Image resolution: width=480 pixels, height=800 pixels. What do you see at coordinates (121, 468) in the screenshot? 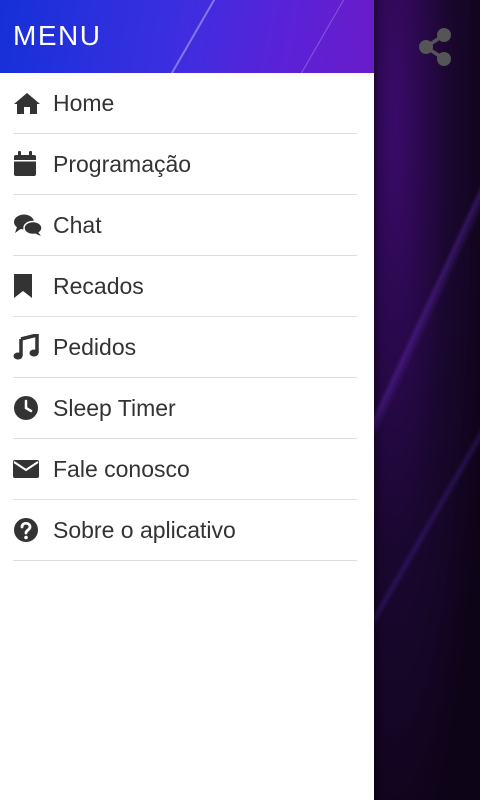
I see `menu-item-label: Fale conosco` at bounding box center [121, 468].